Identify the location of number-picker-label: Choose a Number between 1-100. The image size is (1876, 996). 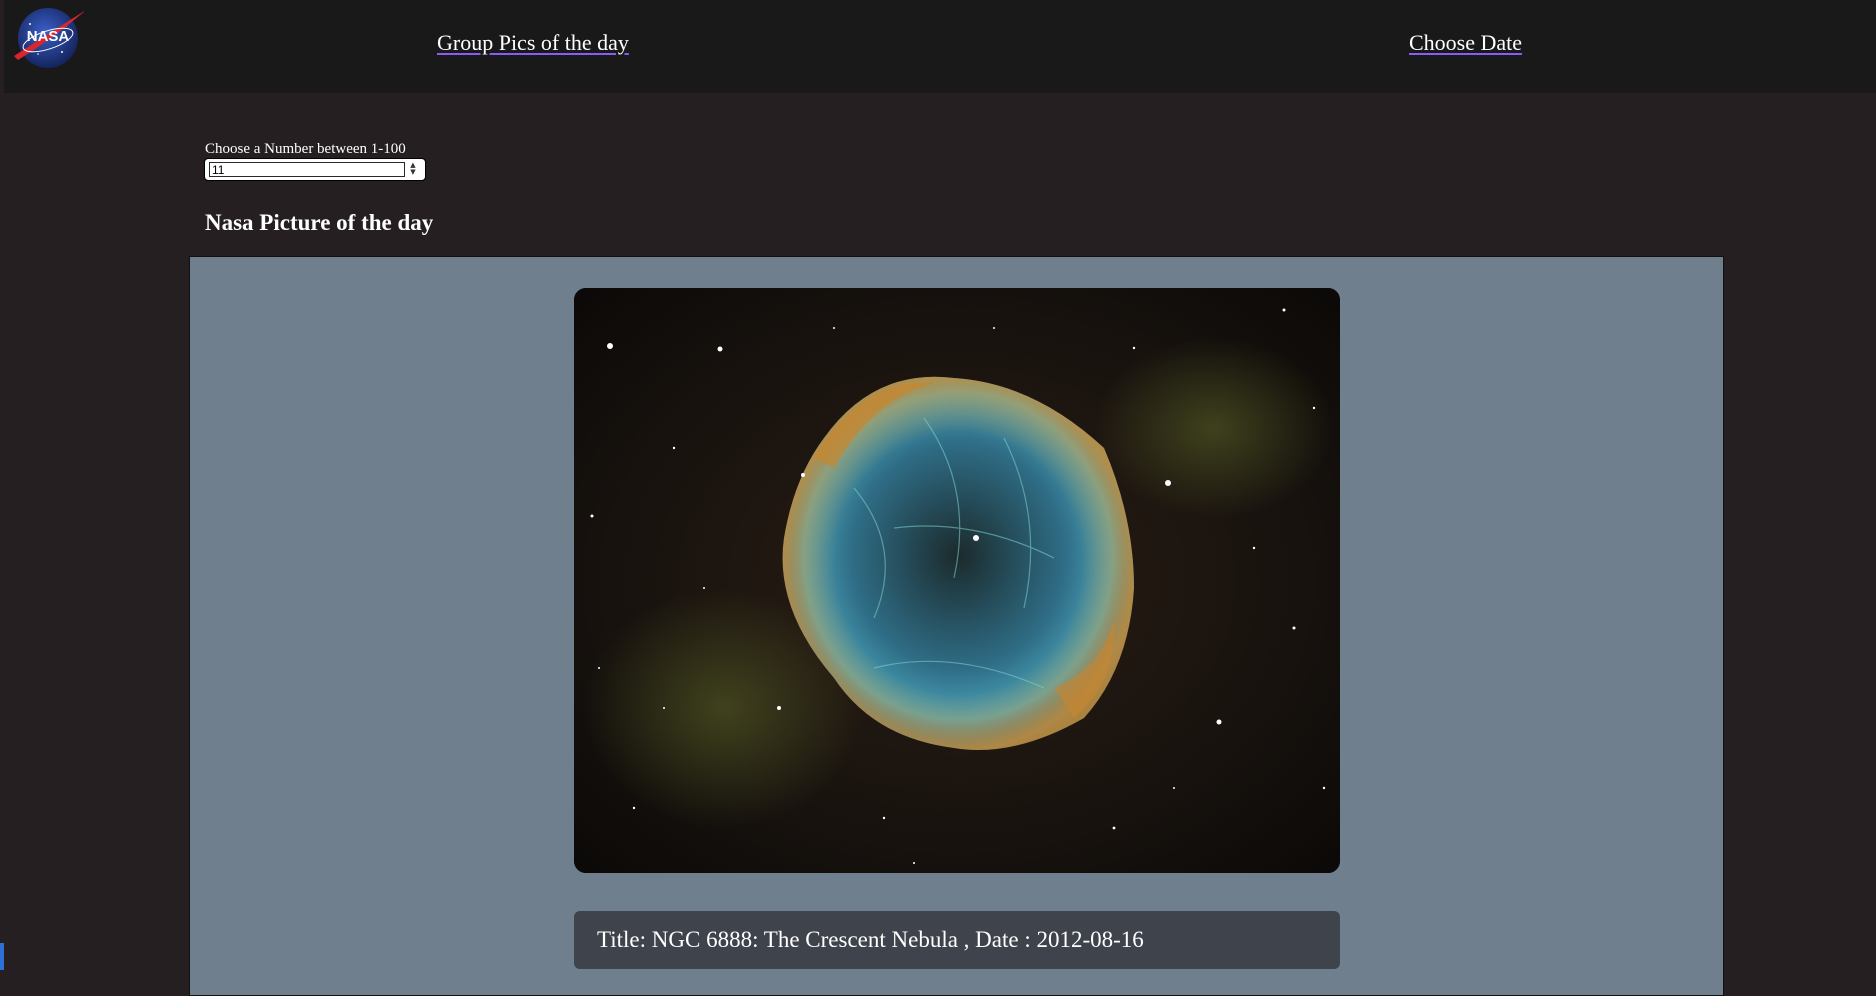
(305, 149).